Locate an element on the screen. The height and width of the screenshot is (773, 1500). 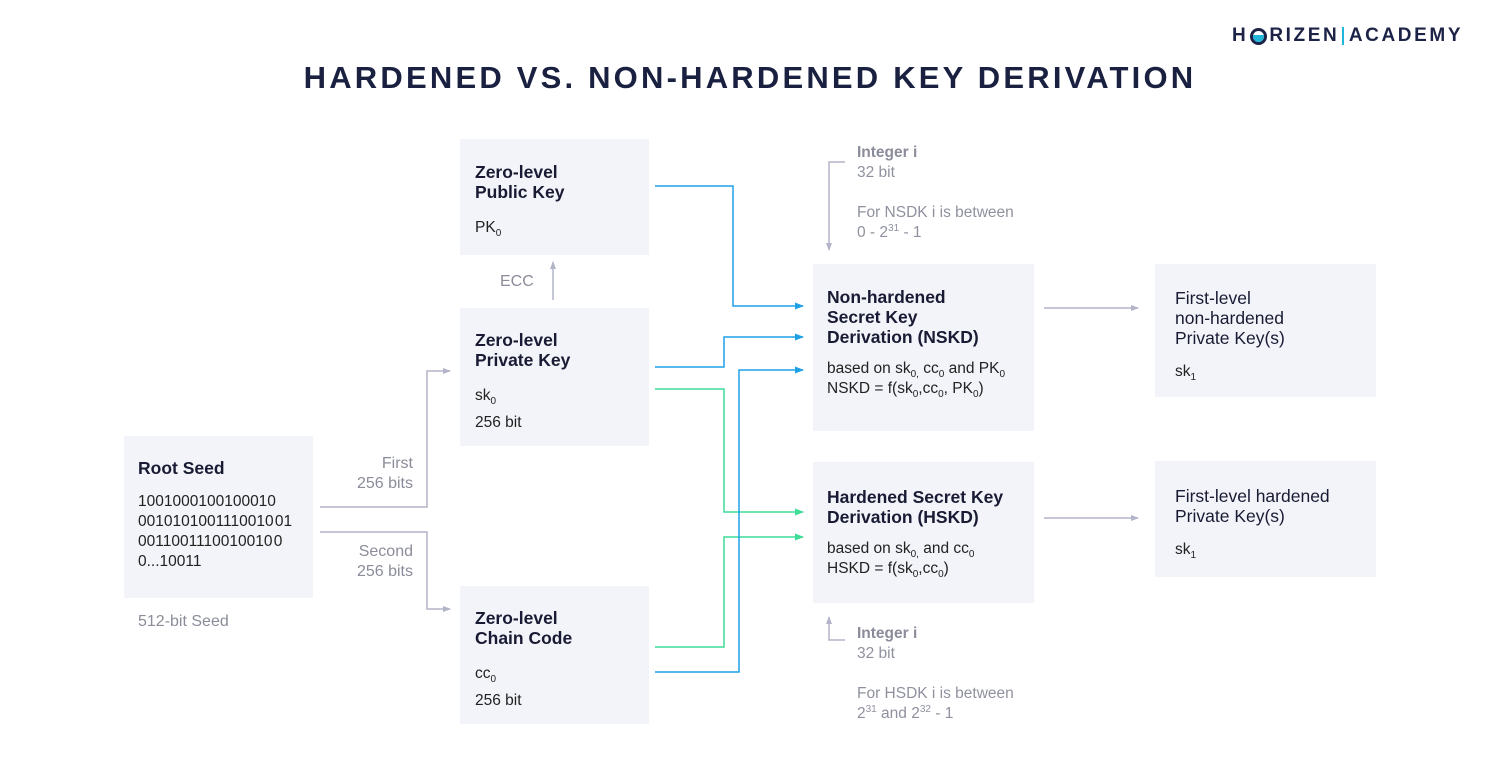
text-part: and PK is located at coordinates (972, 368).